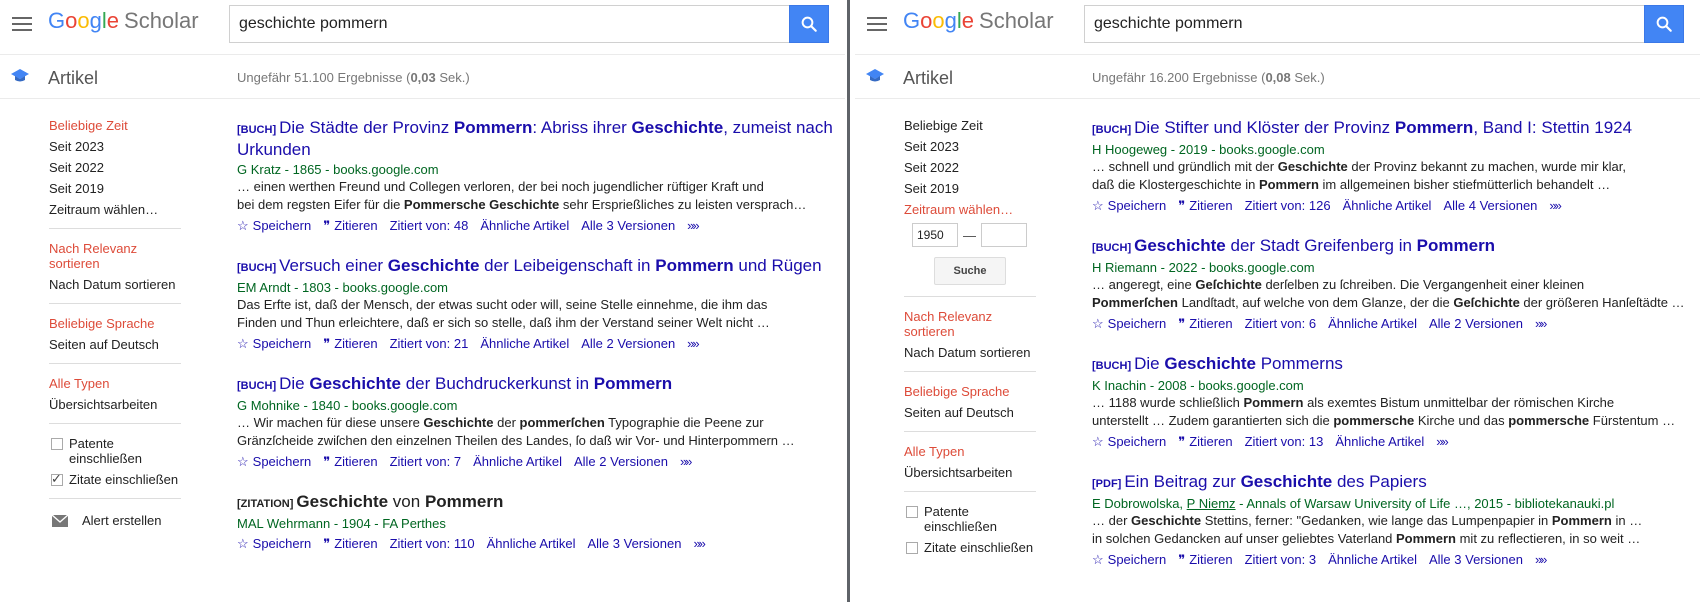 The width and height of the screenshot is (1700, 602). I want to click on cited-by-link: Zitiert von: 6, so click(1281, 323).